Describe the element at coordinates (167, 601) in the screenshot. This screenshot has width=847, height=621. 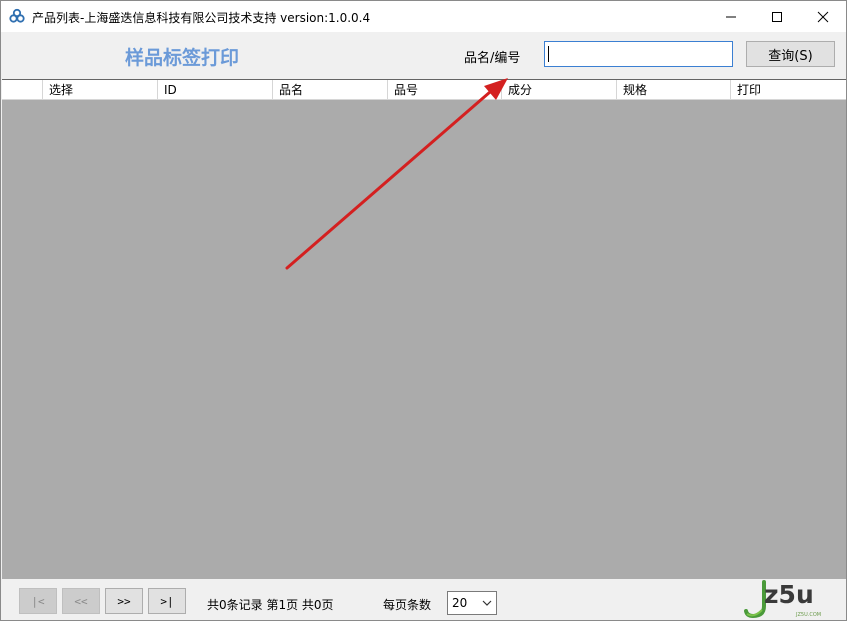
I see `last-page-button: >|` at that location.